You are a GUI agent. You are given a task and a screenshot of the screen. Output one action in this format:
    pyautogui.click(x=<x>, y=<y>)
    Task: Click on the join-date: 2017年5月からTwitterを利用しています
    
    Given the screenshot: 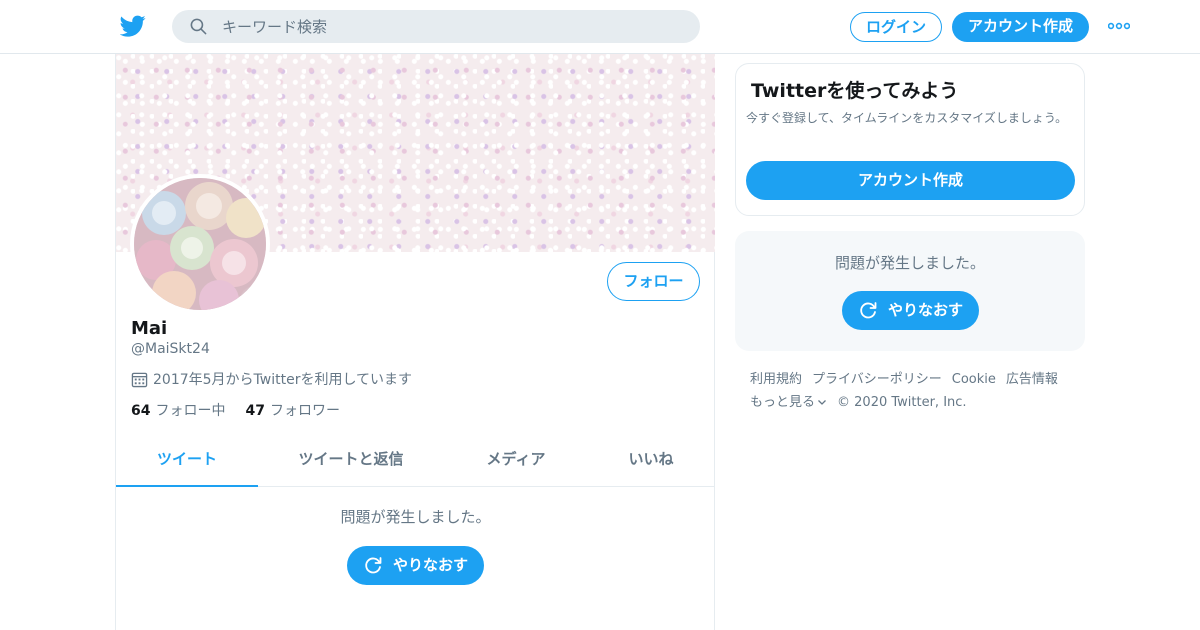 What is the action you would take?
    pyautogui.click(x=271, y=379)
    